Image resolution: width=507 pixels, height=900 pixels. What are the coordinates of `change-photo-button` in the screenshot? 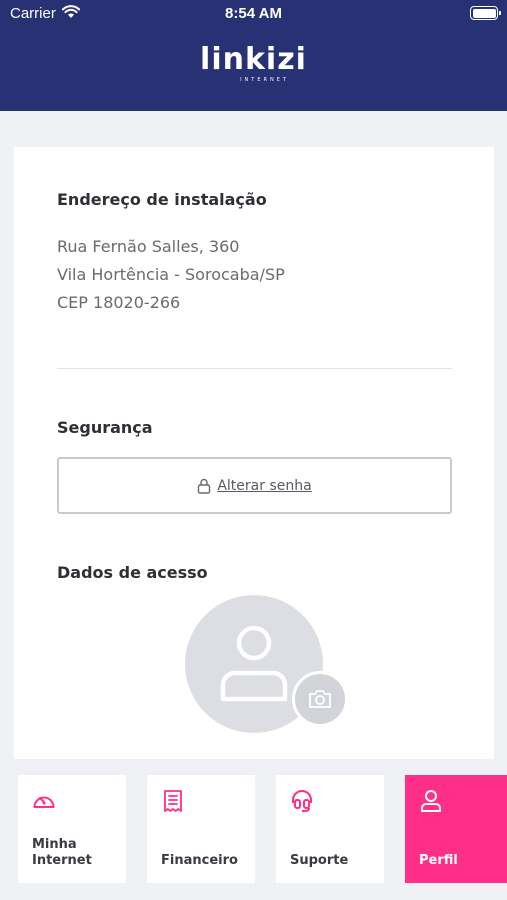 It's located at (320, 699).